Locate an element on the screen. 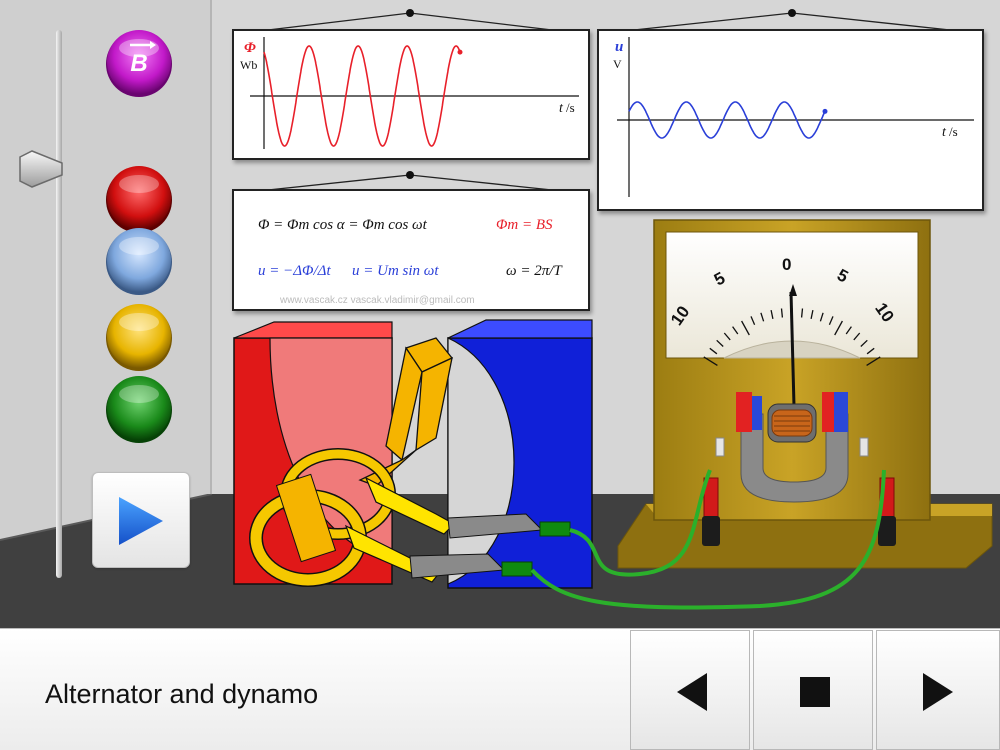 The height and width of the screenshot is (750, 1000). chevron-right-icon is located at coordinates (938, 692).